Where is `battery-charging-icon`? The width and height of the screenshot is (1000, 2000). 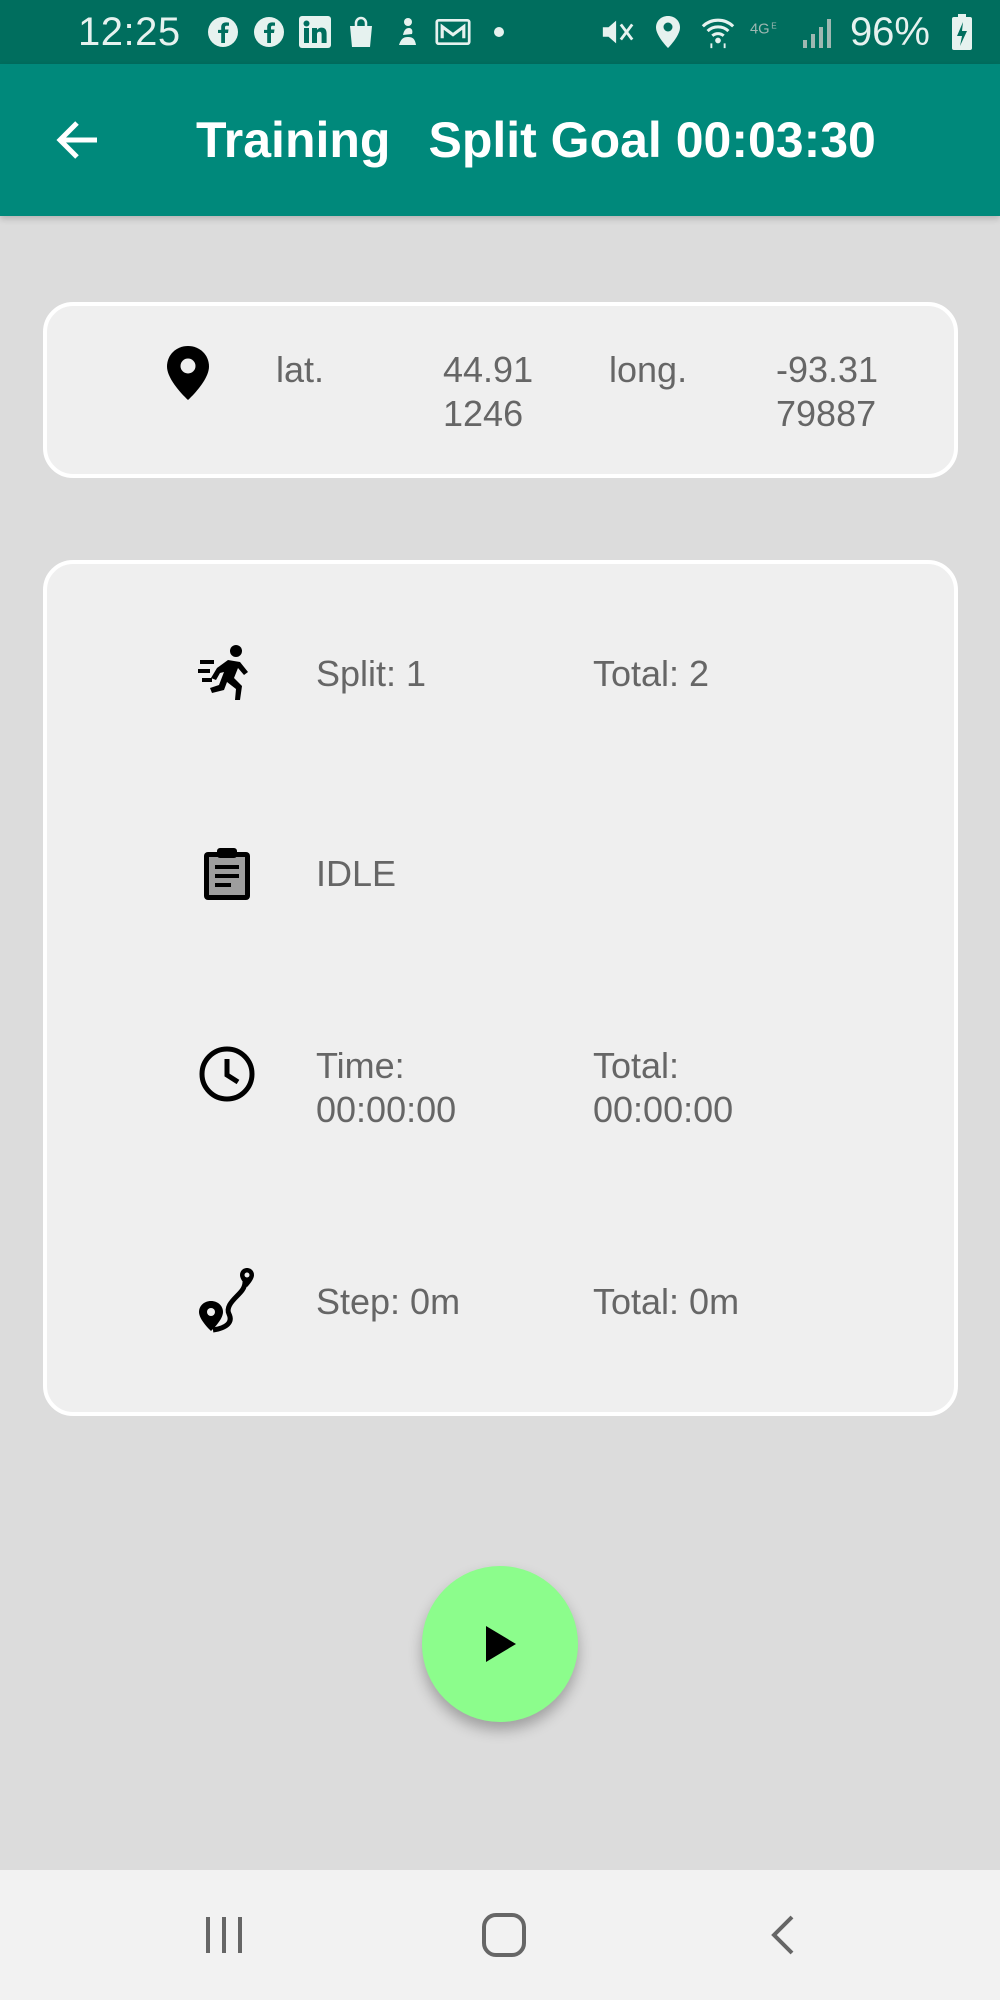
battery-charging-icon is located at coordinates (962, 32).